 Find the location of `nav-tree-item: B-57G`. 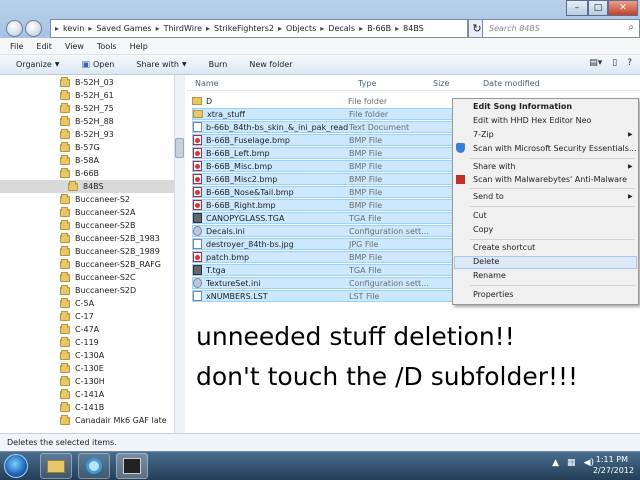

nav-tree-item: B-57G is located at coordinates (90, 147).